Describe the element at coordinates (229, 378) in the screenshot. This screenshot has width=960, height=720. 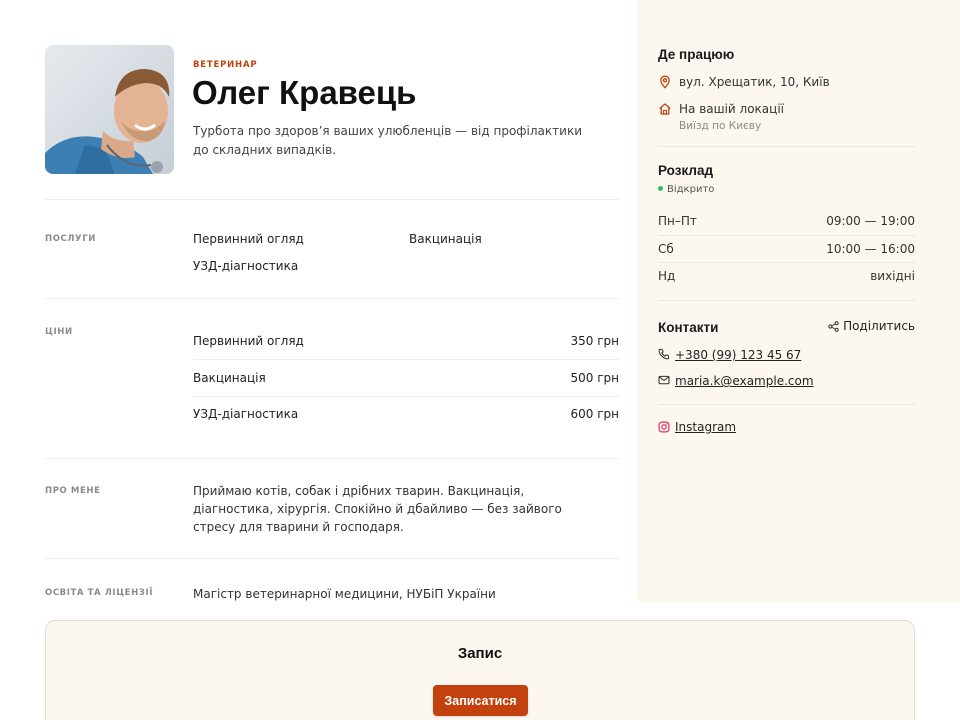
I see `price-service-name: Вакцинація` at that location.